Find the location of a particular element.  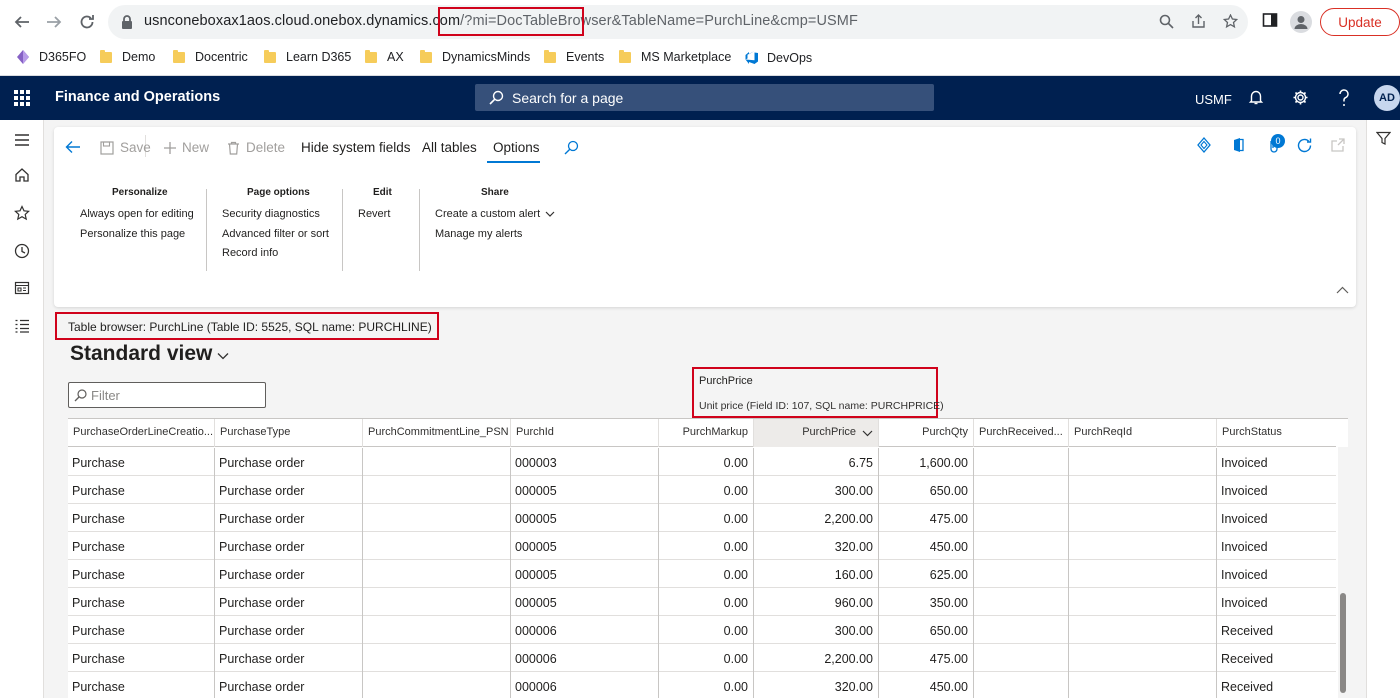

table-cell: 320.00 is located at coordinates (816, 546).